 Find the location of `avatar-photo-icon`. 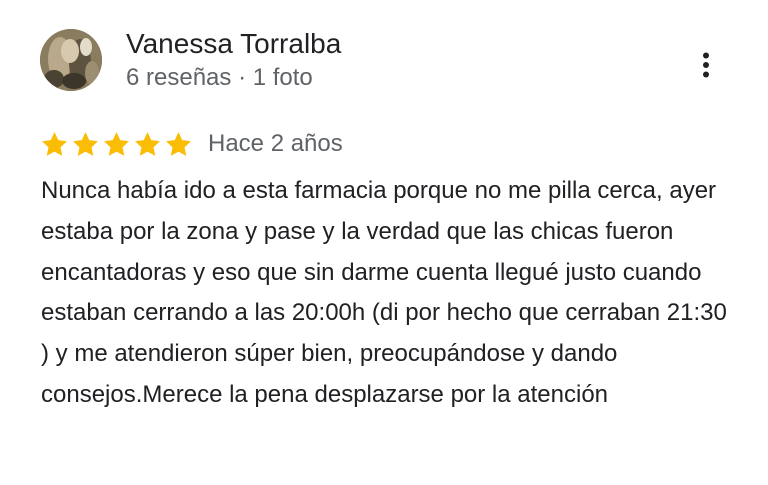

avatar-photo-icon is located at coordinates (71, 60).